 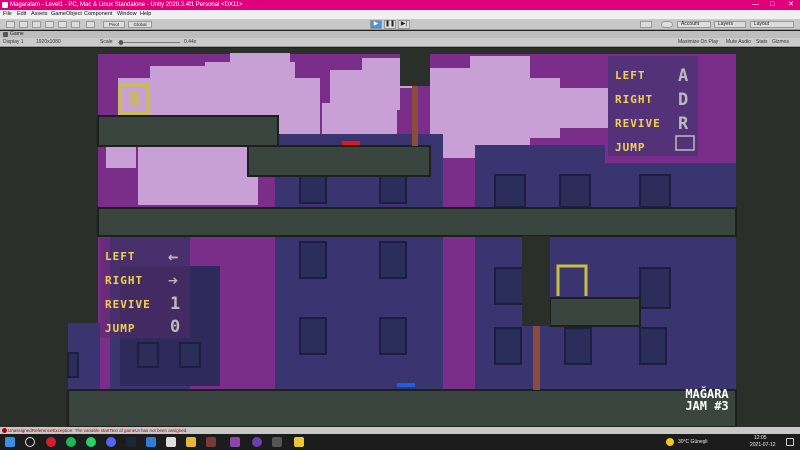 I want to click on error-icon, so click(x=4, y=430).